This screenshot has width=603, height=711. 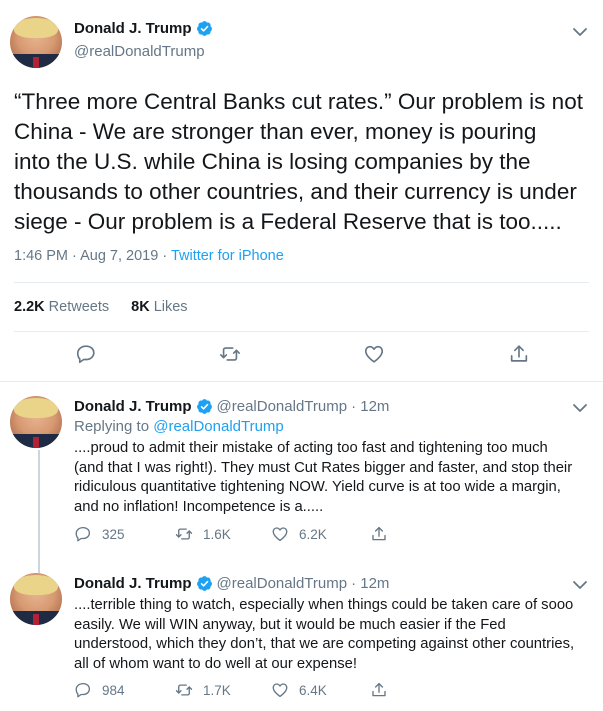 I want to click on like-action: 6.2K, so click(x=299, y=534).